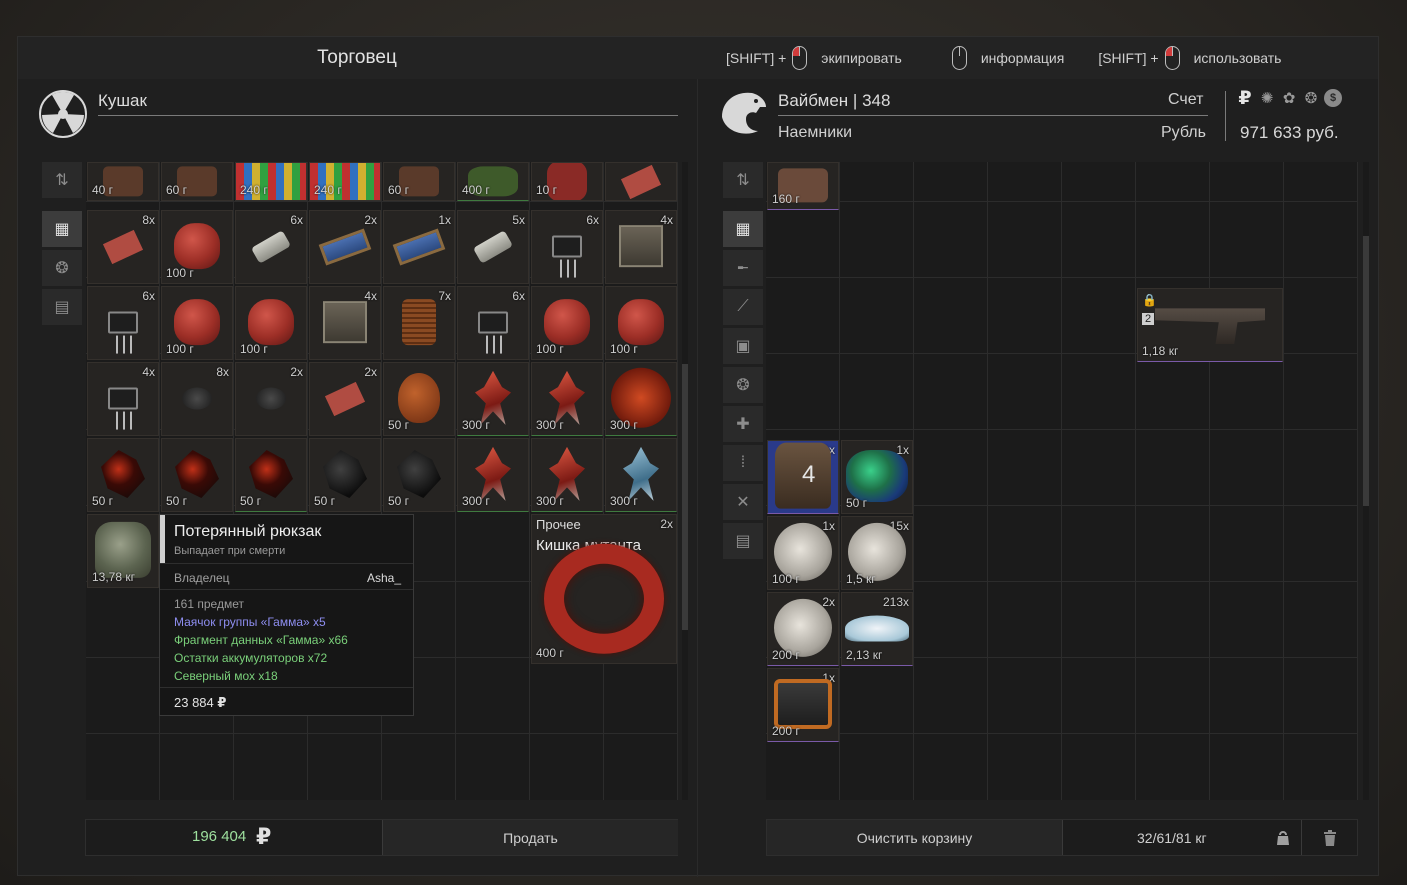 Image resolution: width=1407 pixels, height=885 pixels. What do you see at coordinates (62, 229) in the screenshot?
I see `filter-all-button: ▦` at bounding box center [62, 229].